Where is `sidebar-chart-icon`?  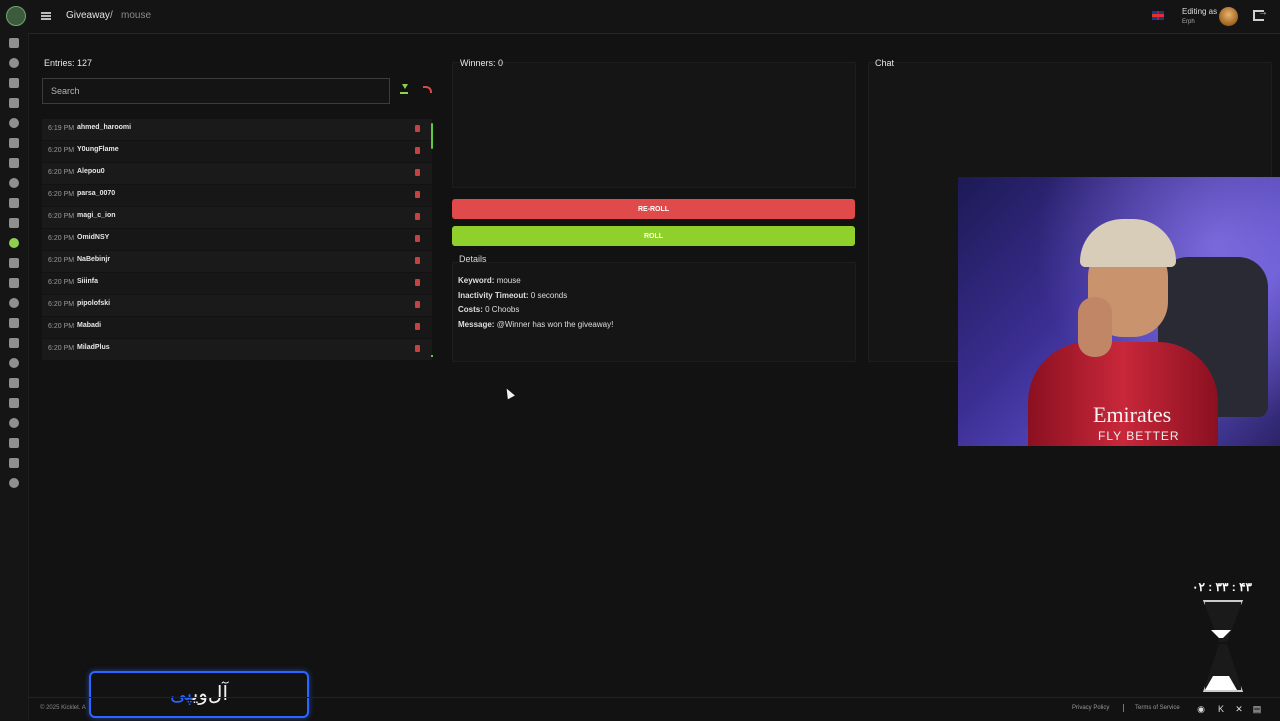 sidebar-chart-icon is located at coordinates (14, 303).